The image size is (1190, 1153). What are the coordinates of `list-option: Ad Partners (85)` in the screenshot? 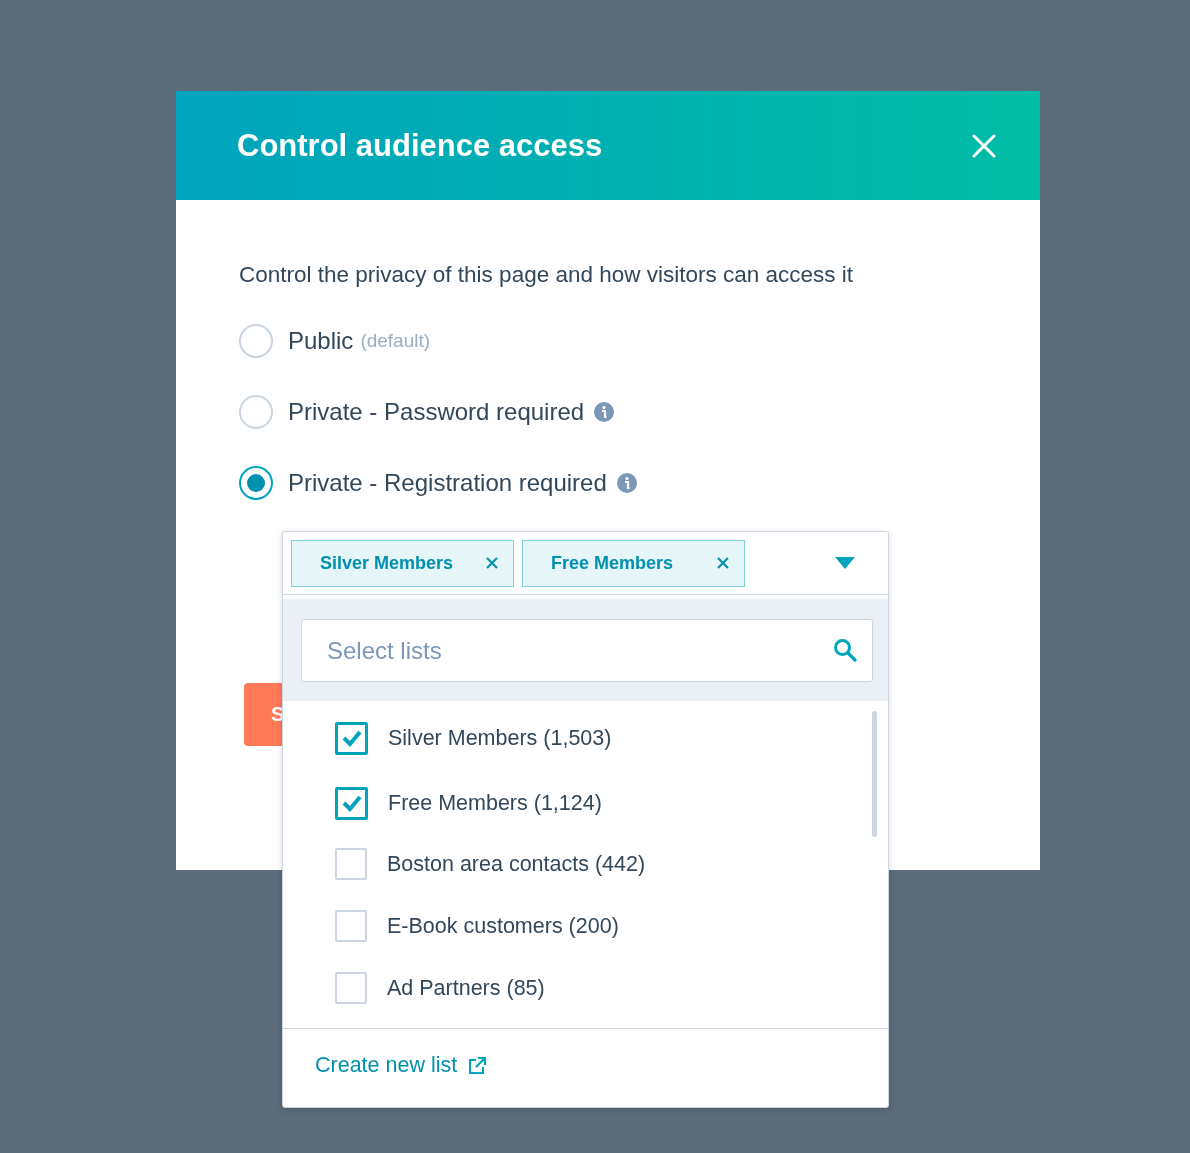 It's located at (466, 988).